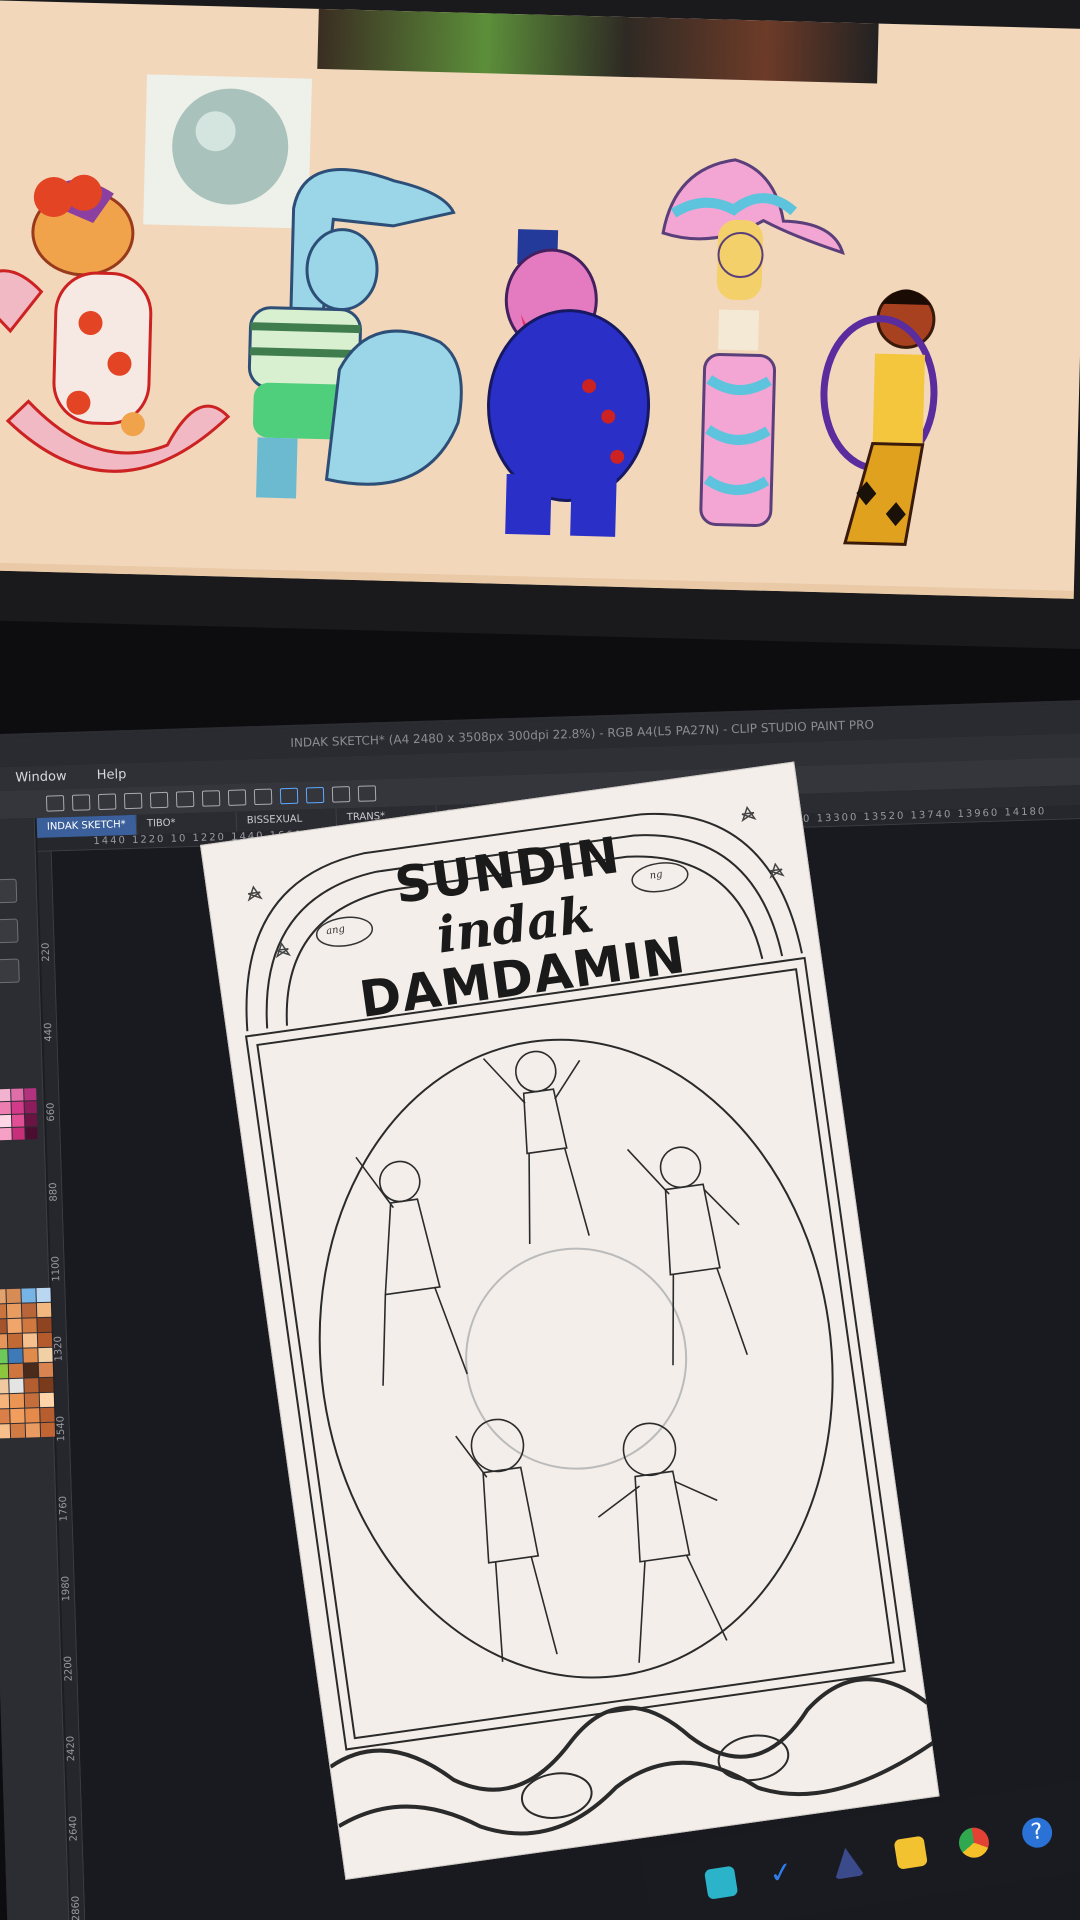  What do you see at coordinates (9, 891) in the screenshot?
I see `tool-property-button` at bounding box center [9, 891].